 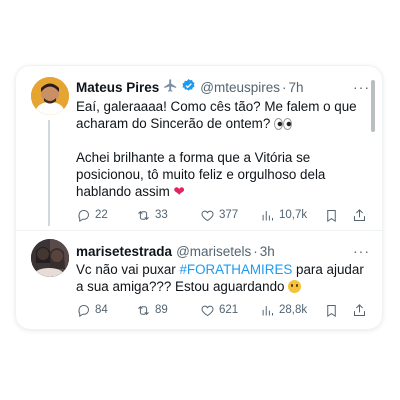 What do you see at coordinates (101, 310) in the screenshot?
I see `reply-count: 84` at bounding box center [101, 310].